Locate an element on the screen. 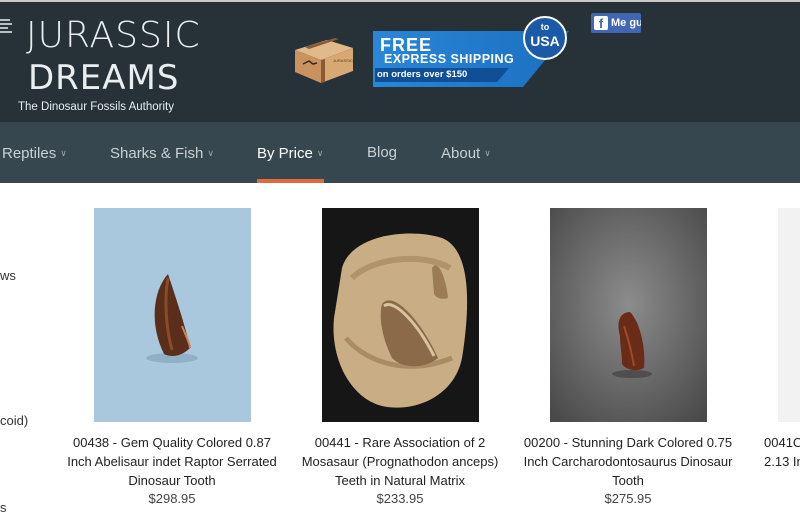 The width and height of the screenshot is (800, 528). usa-badge: to USA is located at coordinates (545, 38).